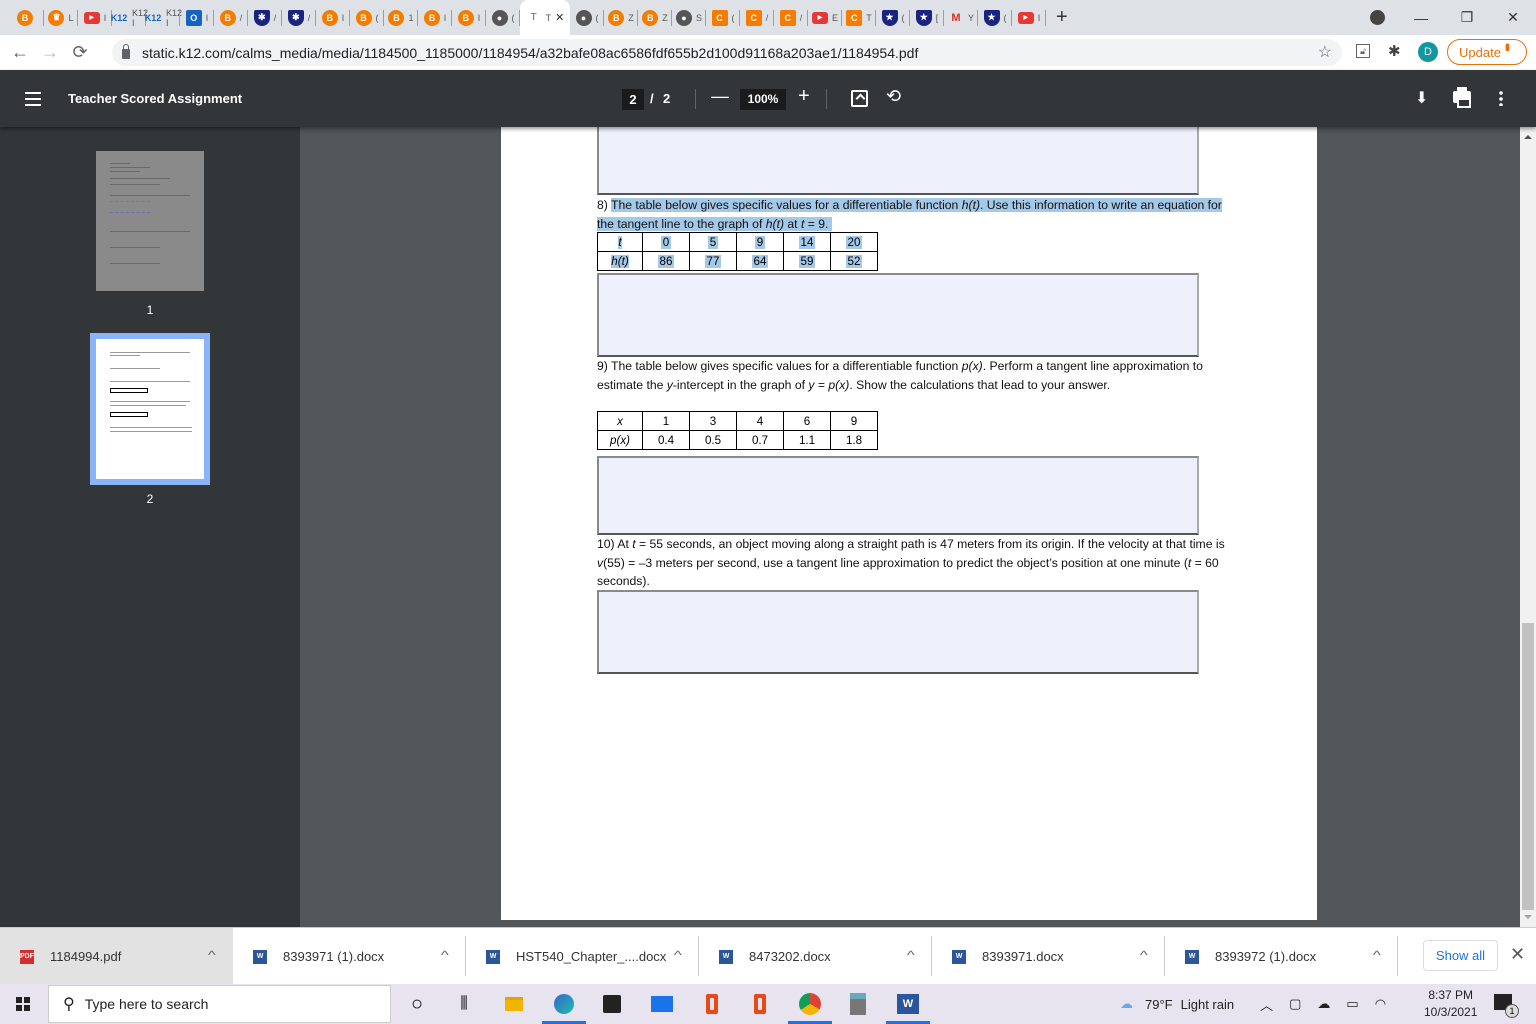  Describe the element at coordinates (464, 1004) in the screenshot. I see `task-view-icon: ⫼` at that location.